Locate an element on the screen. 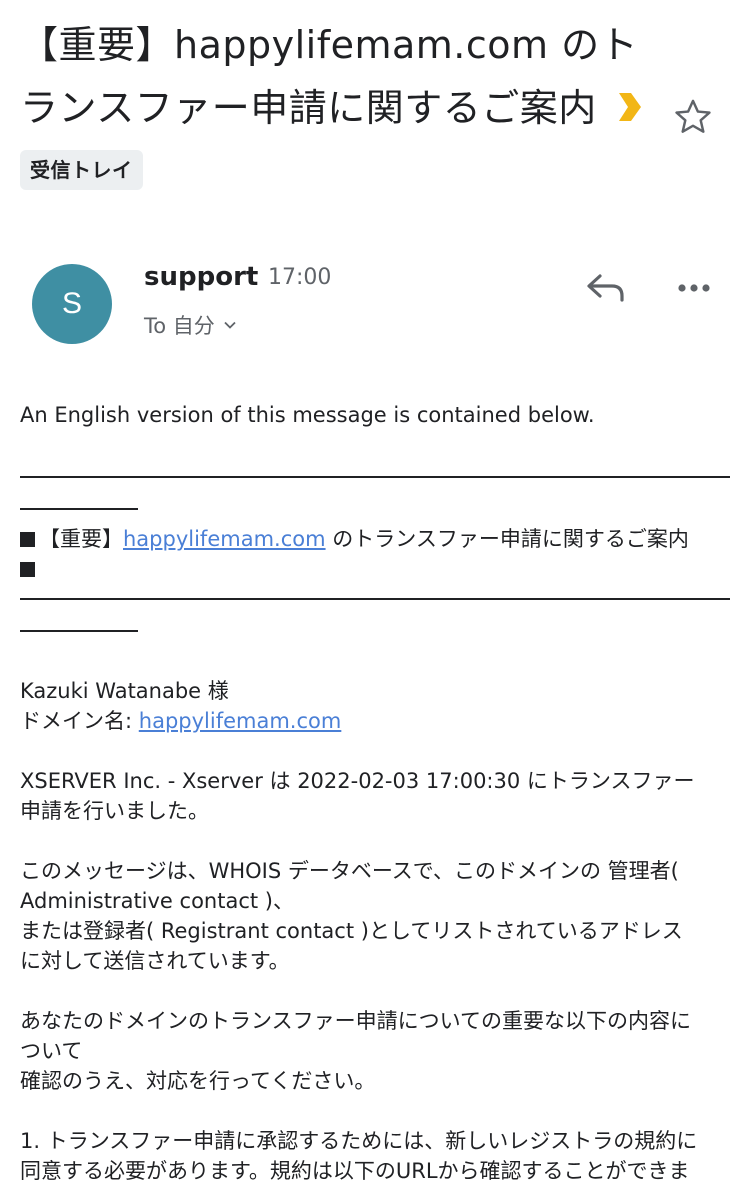 This screenshot has width=750, height=1186. more-icon is located at coordinates (694, 288).